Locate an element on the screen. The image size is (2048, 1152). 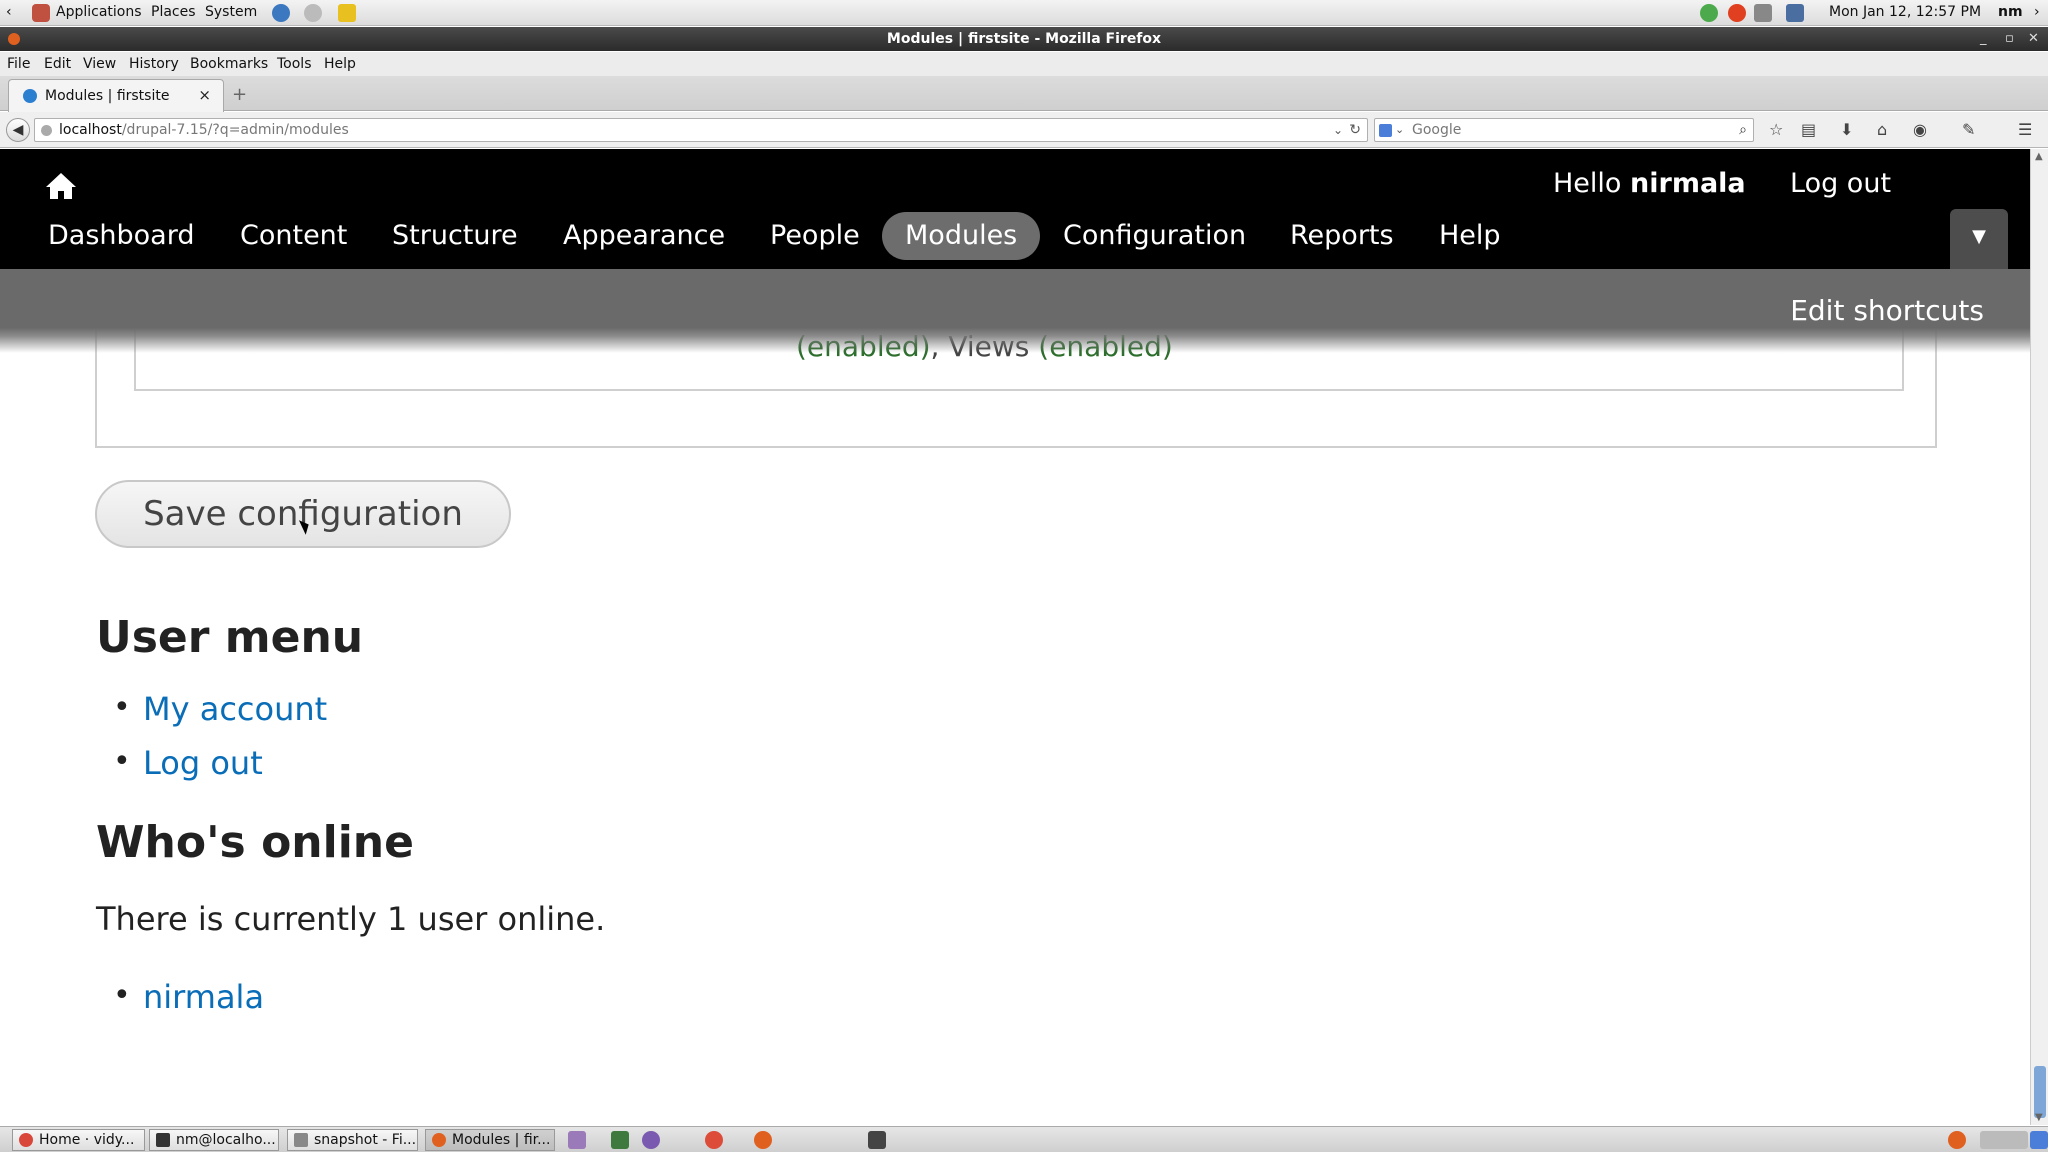
calculator-icon is located at coordinates (620, 1140).